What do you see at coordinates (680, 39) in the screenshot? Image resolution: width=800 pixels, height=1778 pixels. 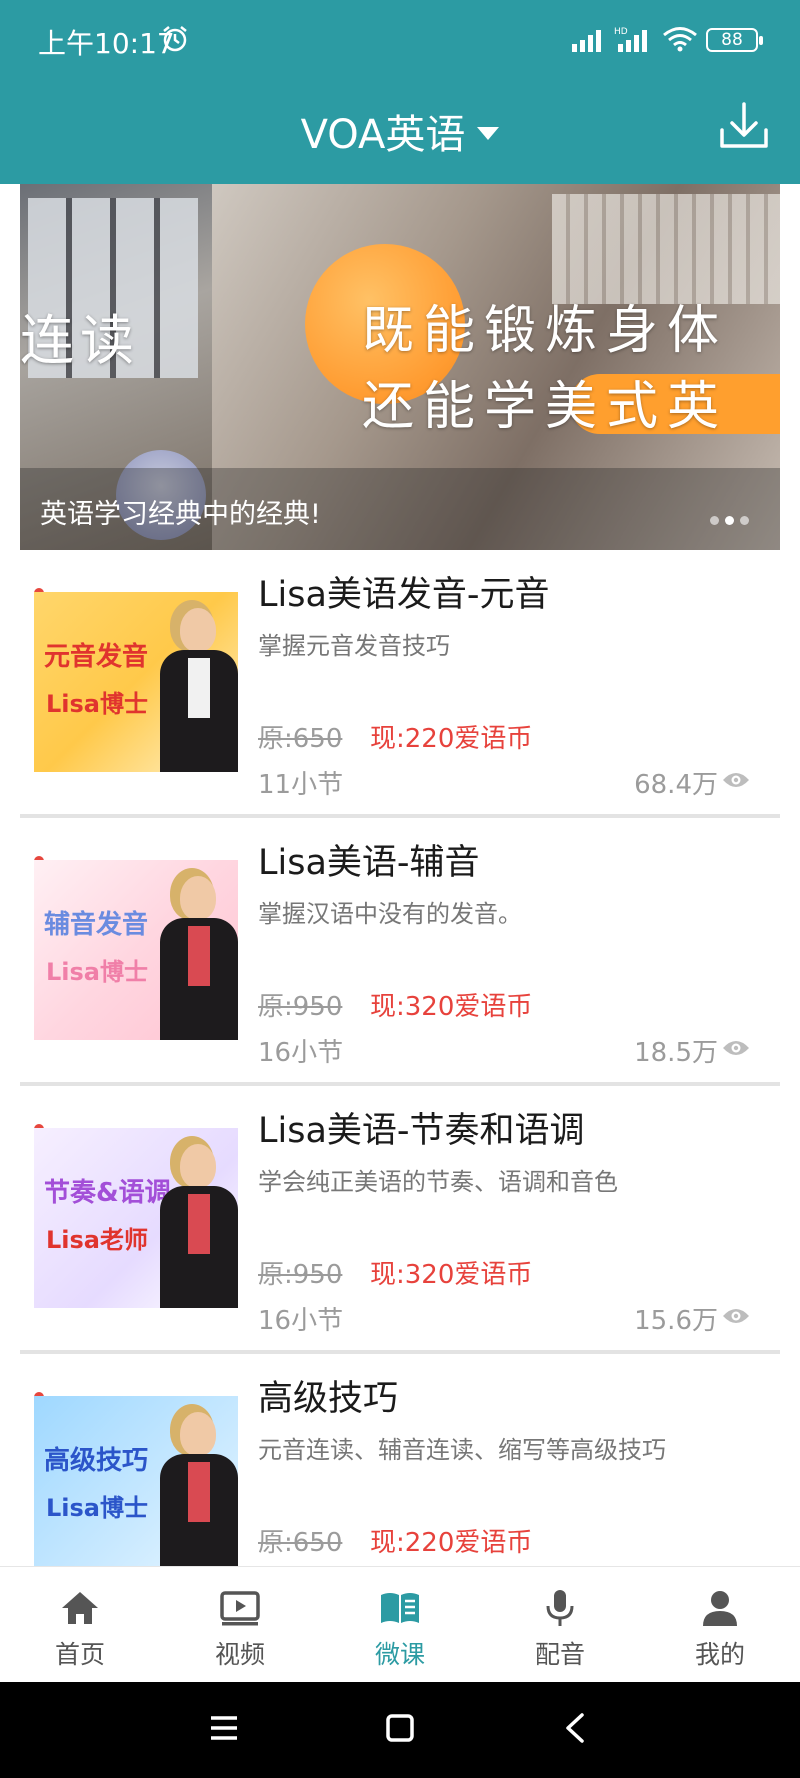 I see `wifi-icon` at bounding box center [680, 39].